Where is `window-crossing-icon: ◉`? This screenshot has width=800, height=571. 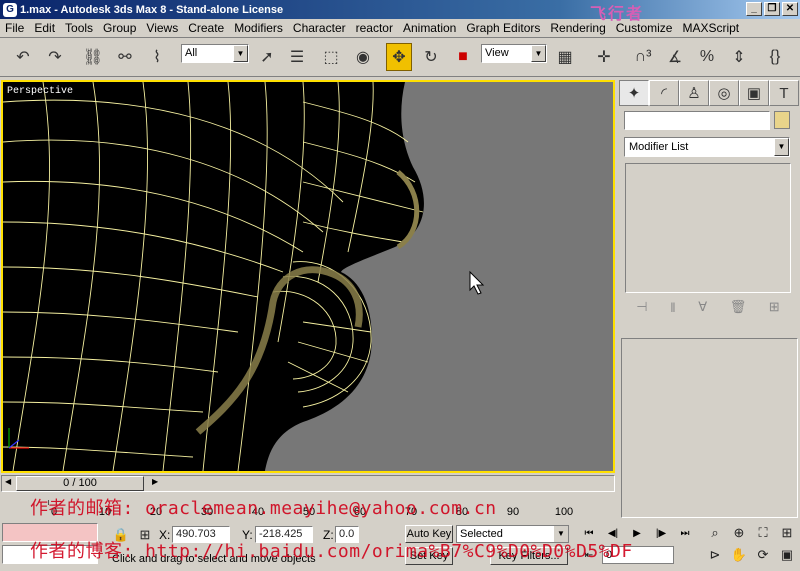 window-crossing-icon: ◉ is located at coordinates (363, 57).